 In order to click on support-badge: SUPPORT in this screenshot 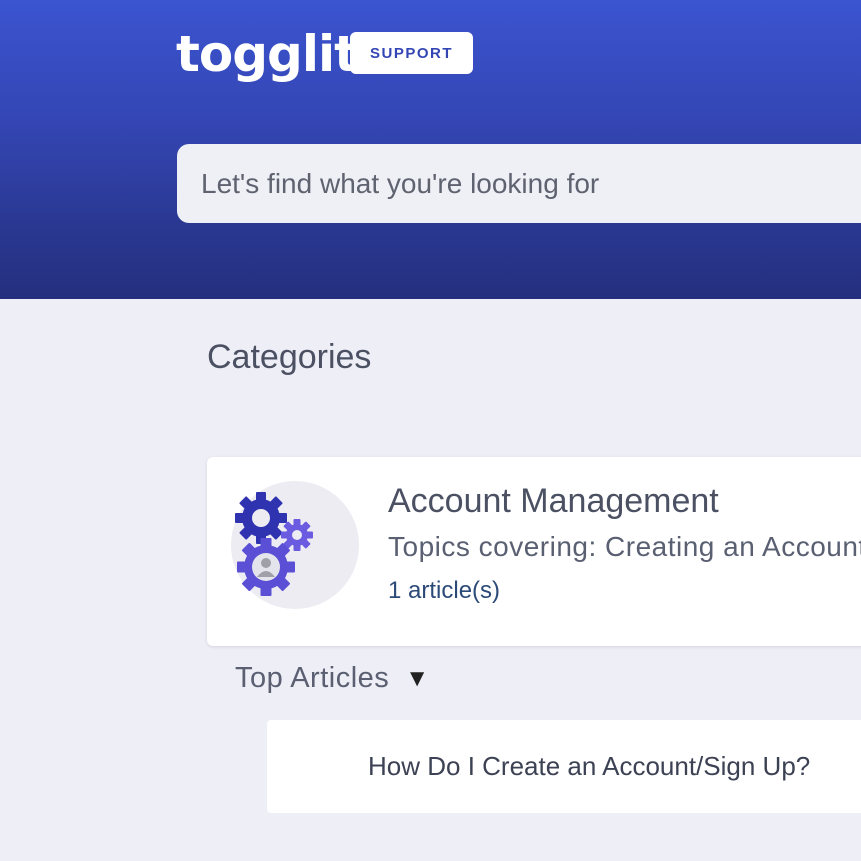, I will do `click(411, 53)`.